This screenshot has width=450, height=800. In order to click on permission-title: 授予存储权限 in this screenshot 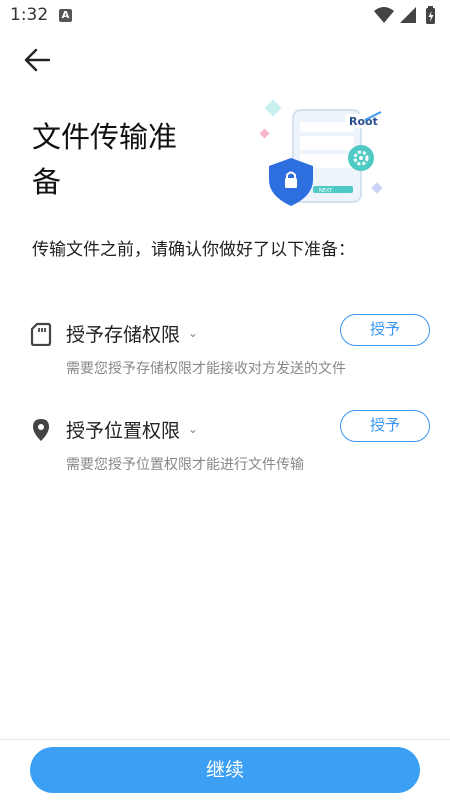, I will do `click(123, 335)`.